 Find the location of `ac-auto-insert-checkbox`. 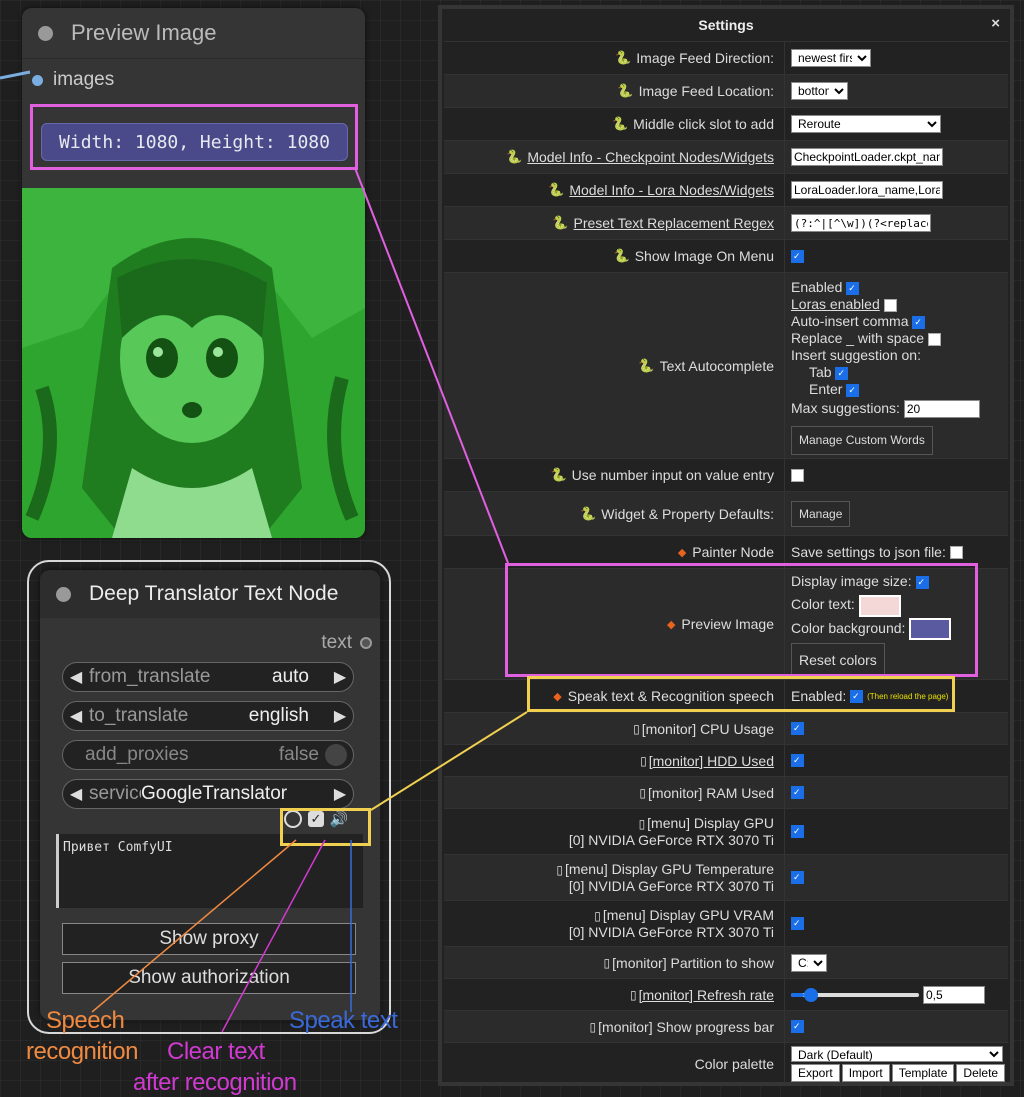

ac-auto-insert-checkbox is located at coordinates (919, 322).